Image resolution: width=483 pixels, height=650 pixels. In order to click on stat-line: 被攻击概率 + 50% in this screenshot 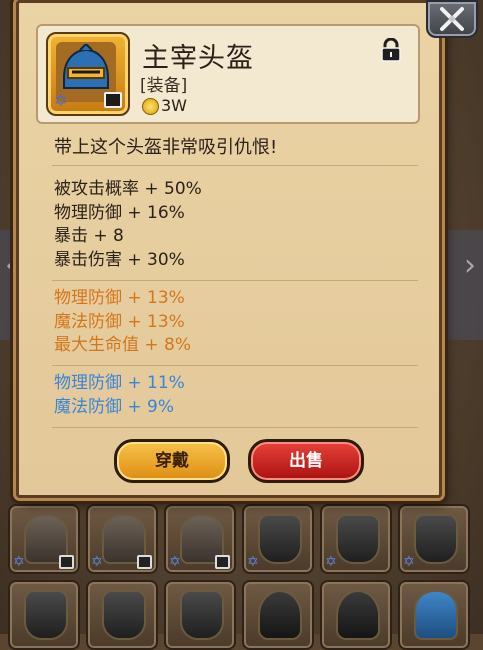, I will do `click(128, 189)`.